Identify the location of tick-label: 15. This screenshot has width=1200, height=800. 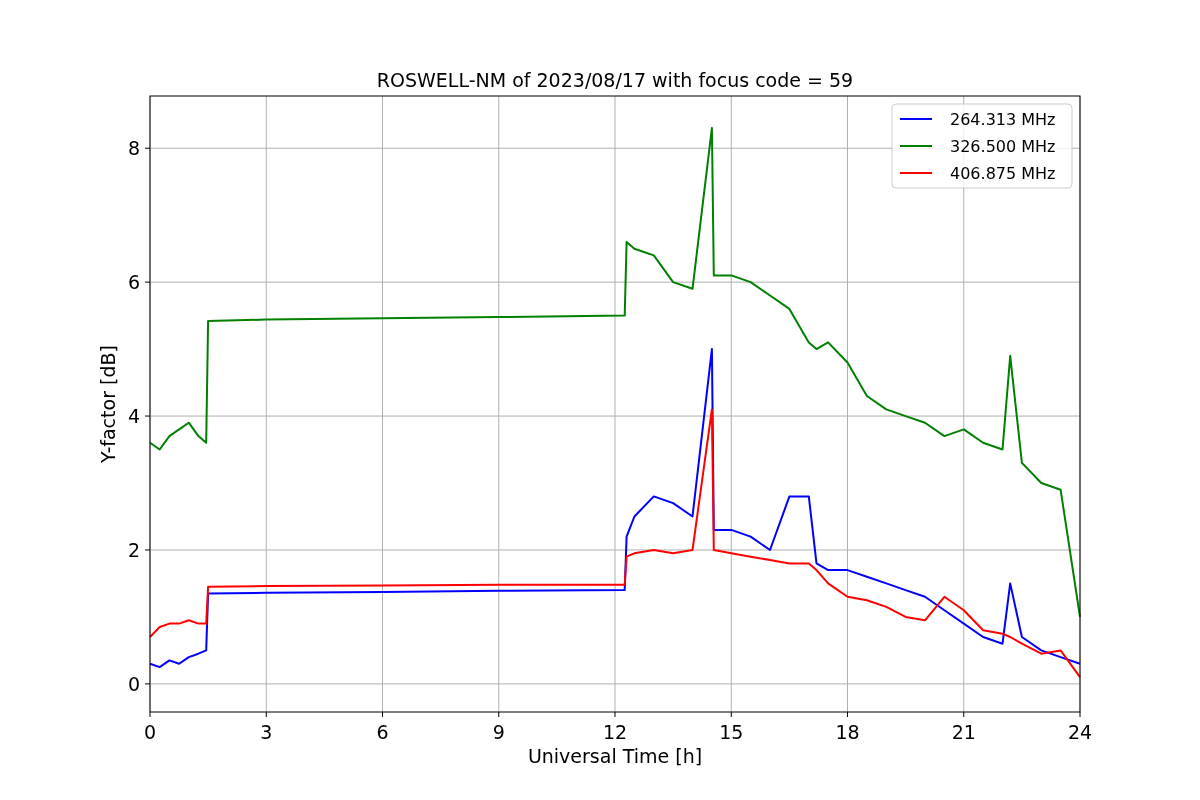
(731, 732).